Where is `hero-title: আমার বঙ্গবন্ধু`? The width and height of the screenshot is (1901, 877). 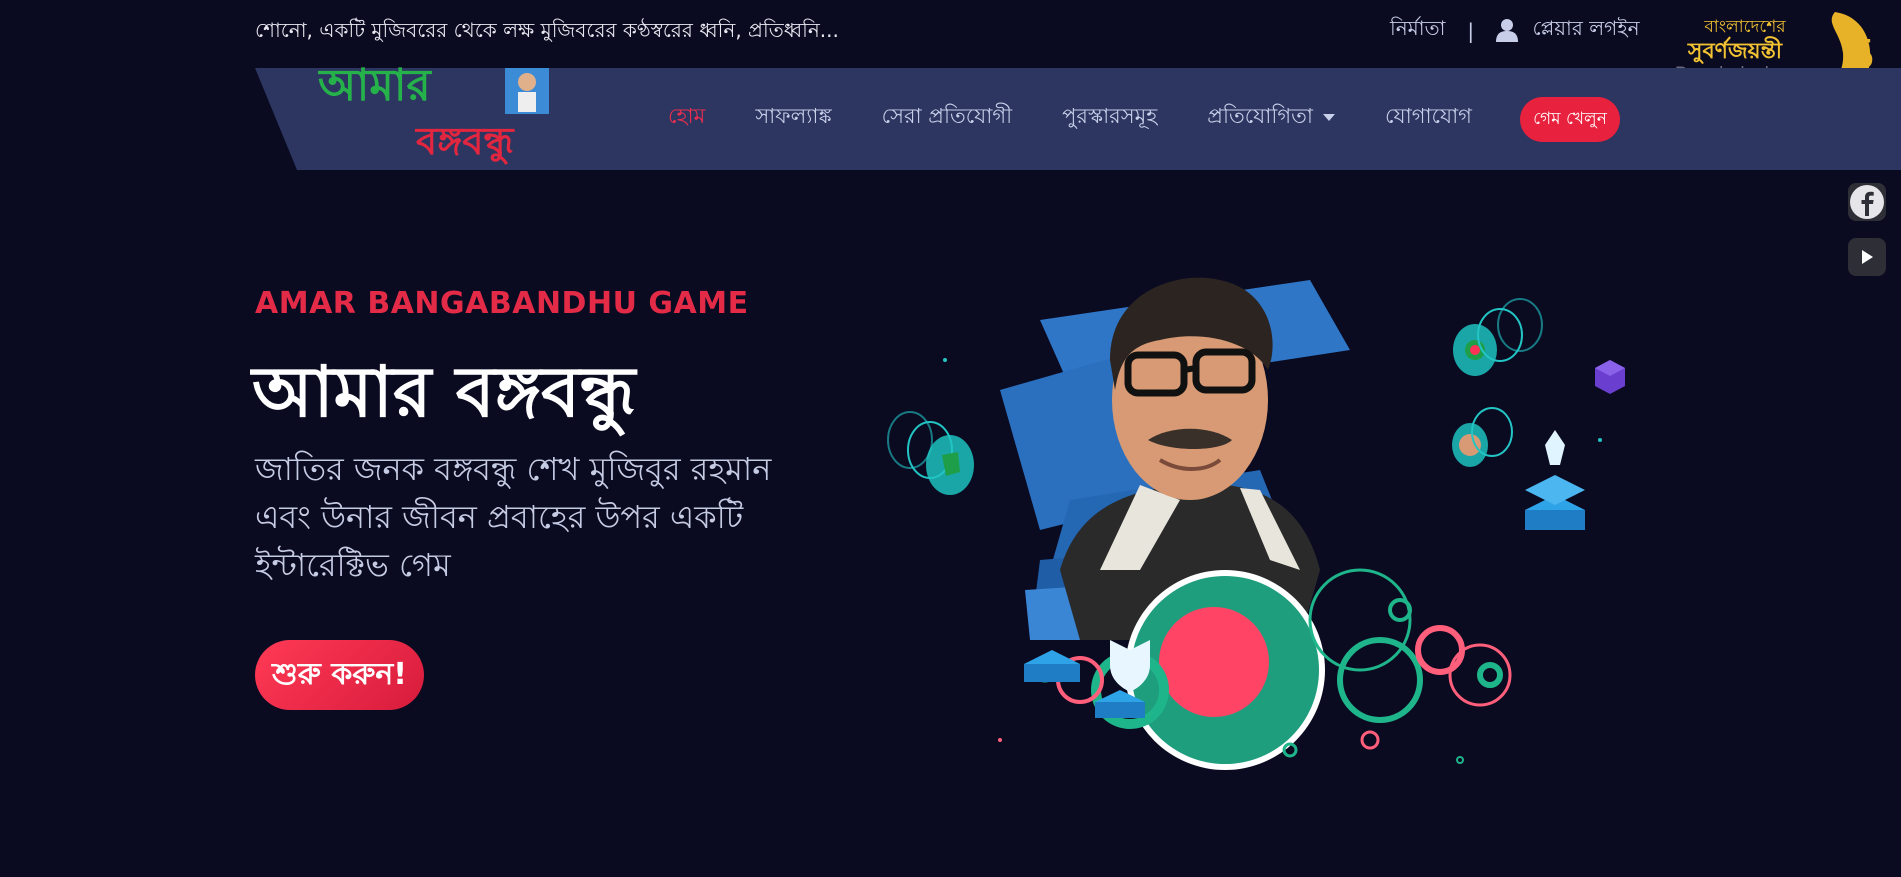 hero-title: আমার বঙ্গবন্ধু is located at coordinates (444, 392).